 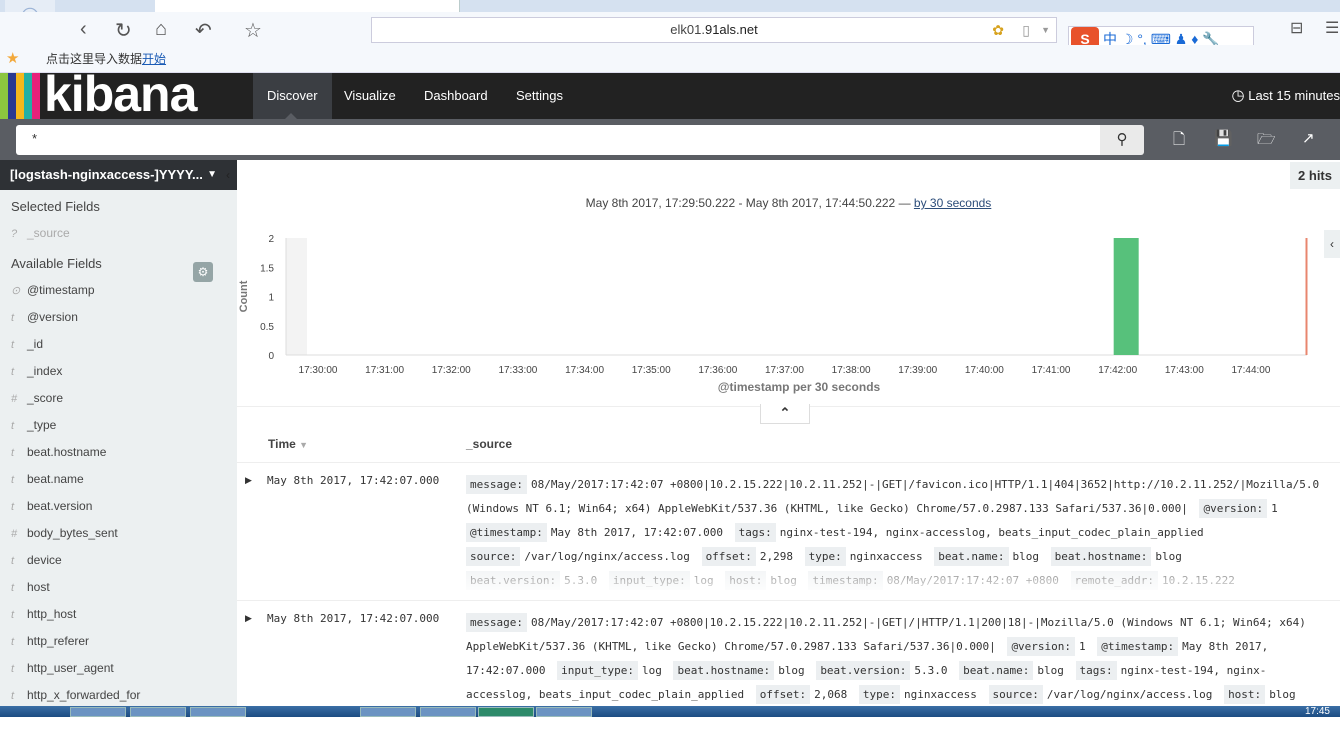 I want to click on undo-icon: ↶, so click(x=203, y=30).